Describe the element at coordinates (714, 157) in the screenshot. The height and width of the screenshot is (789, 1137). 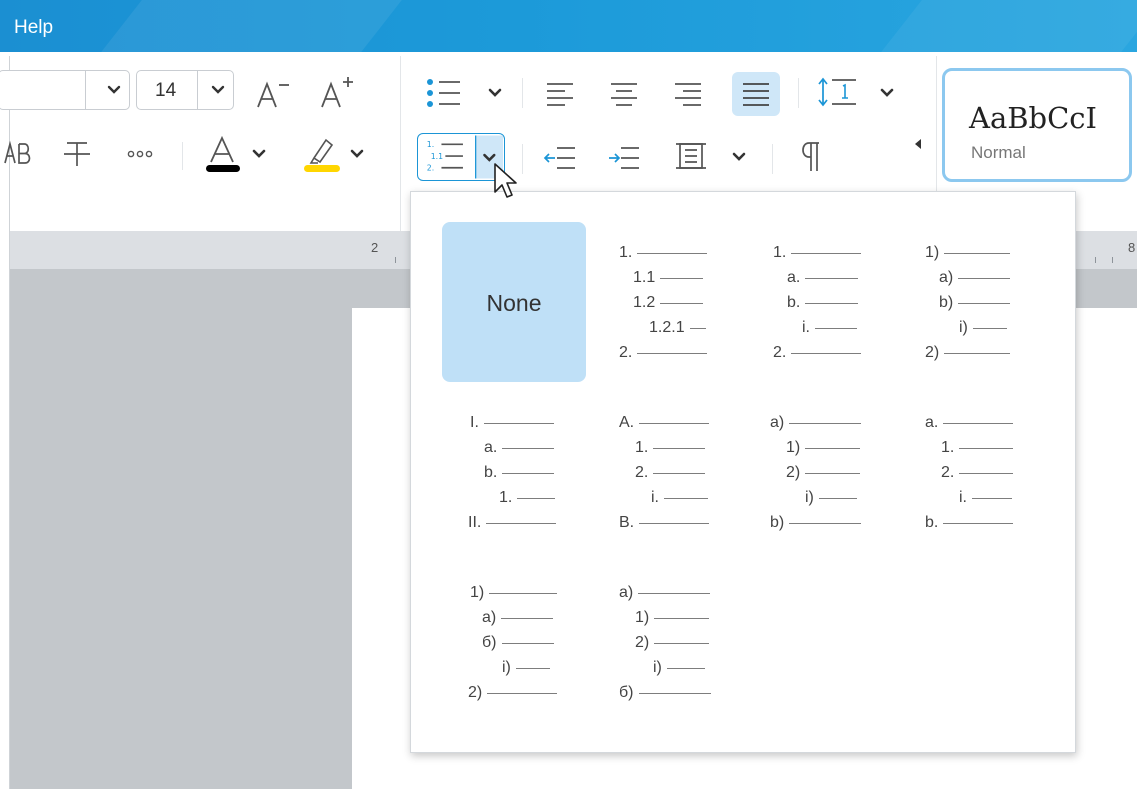
I see `borders-button` at that location.